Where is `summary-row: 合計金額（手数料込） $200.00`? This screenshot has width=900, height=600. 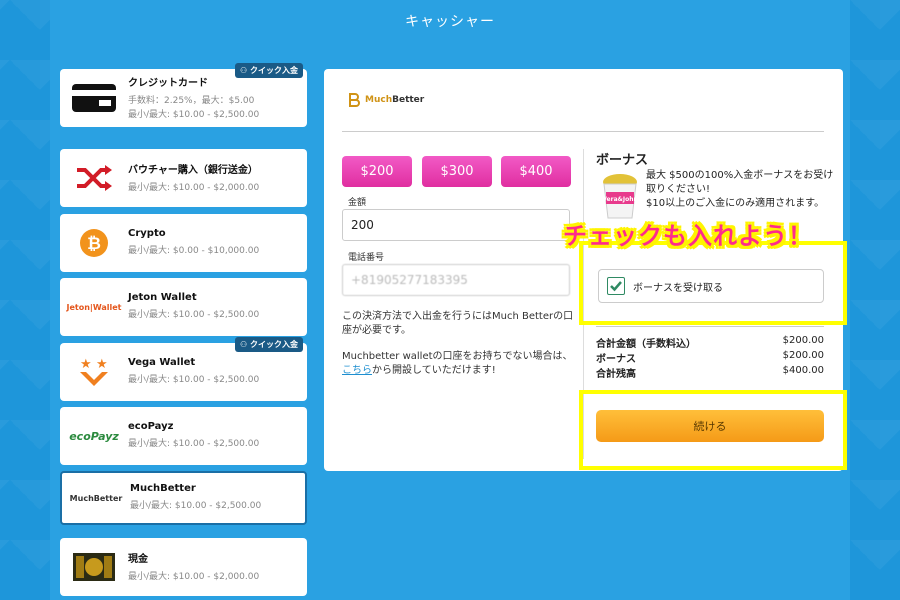 summary-row: 合計金額（手数料込） $200.00 is located at coordinates (710, 342).